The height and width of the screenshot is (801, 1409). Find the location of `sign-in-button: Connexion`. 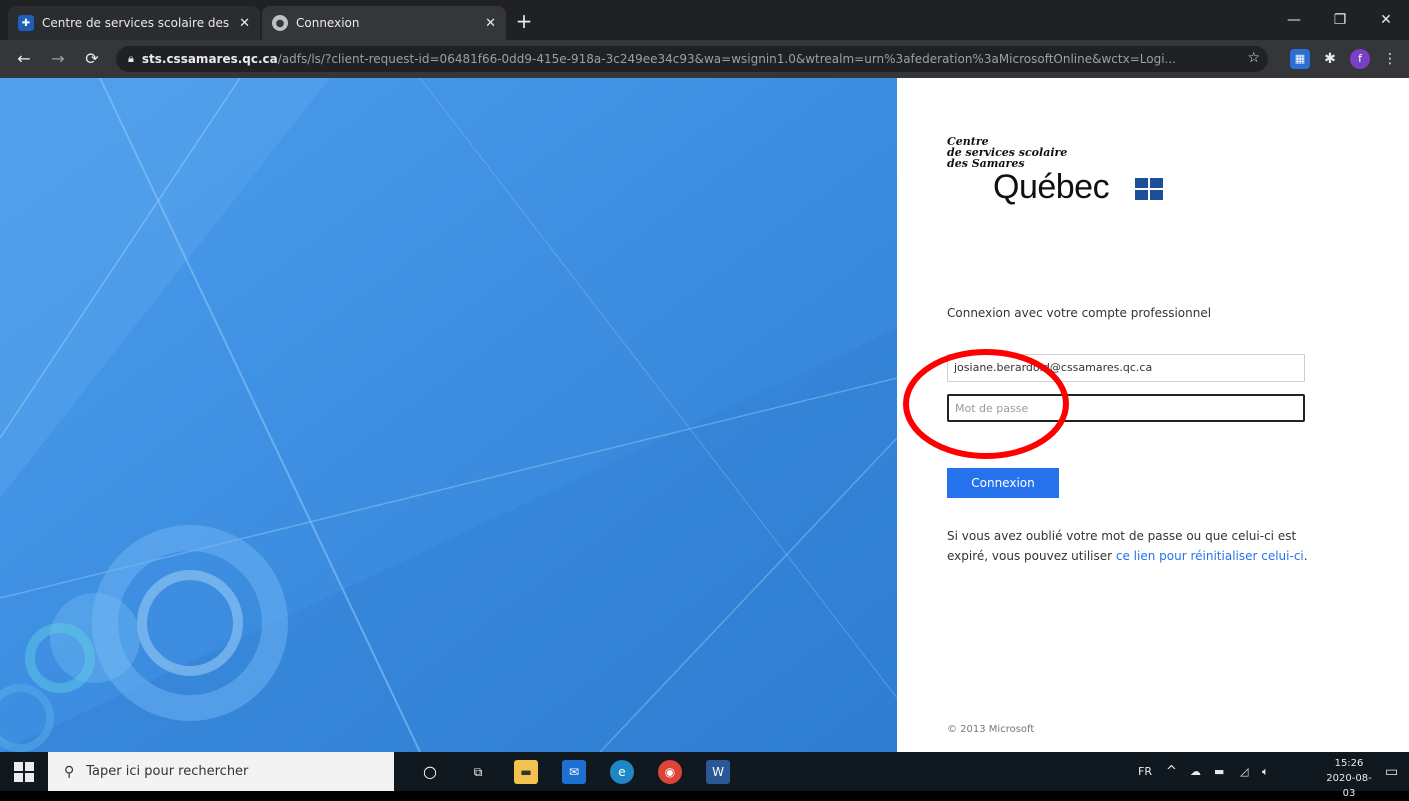

sign-in-button: Connexion is located at coordinates (1003, 483).